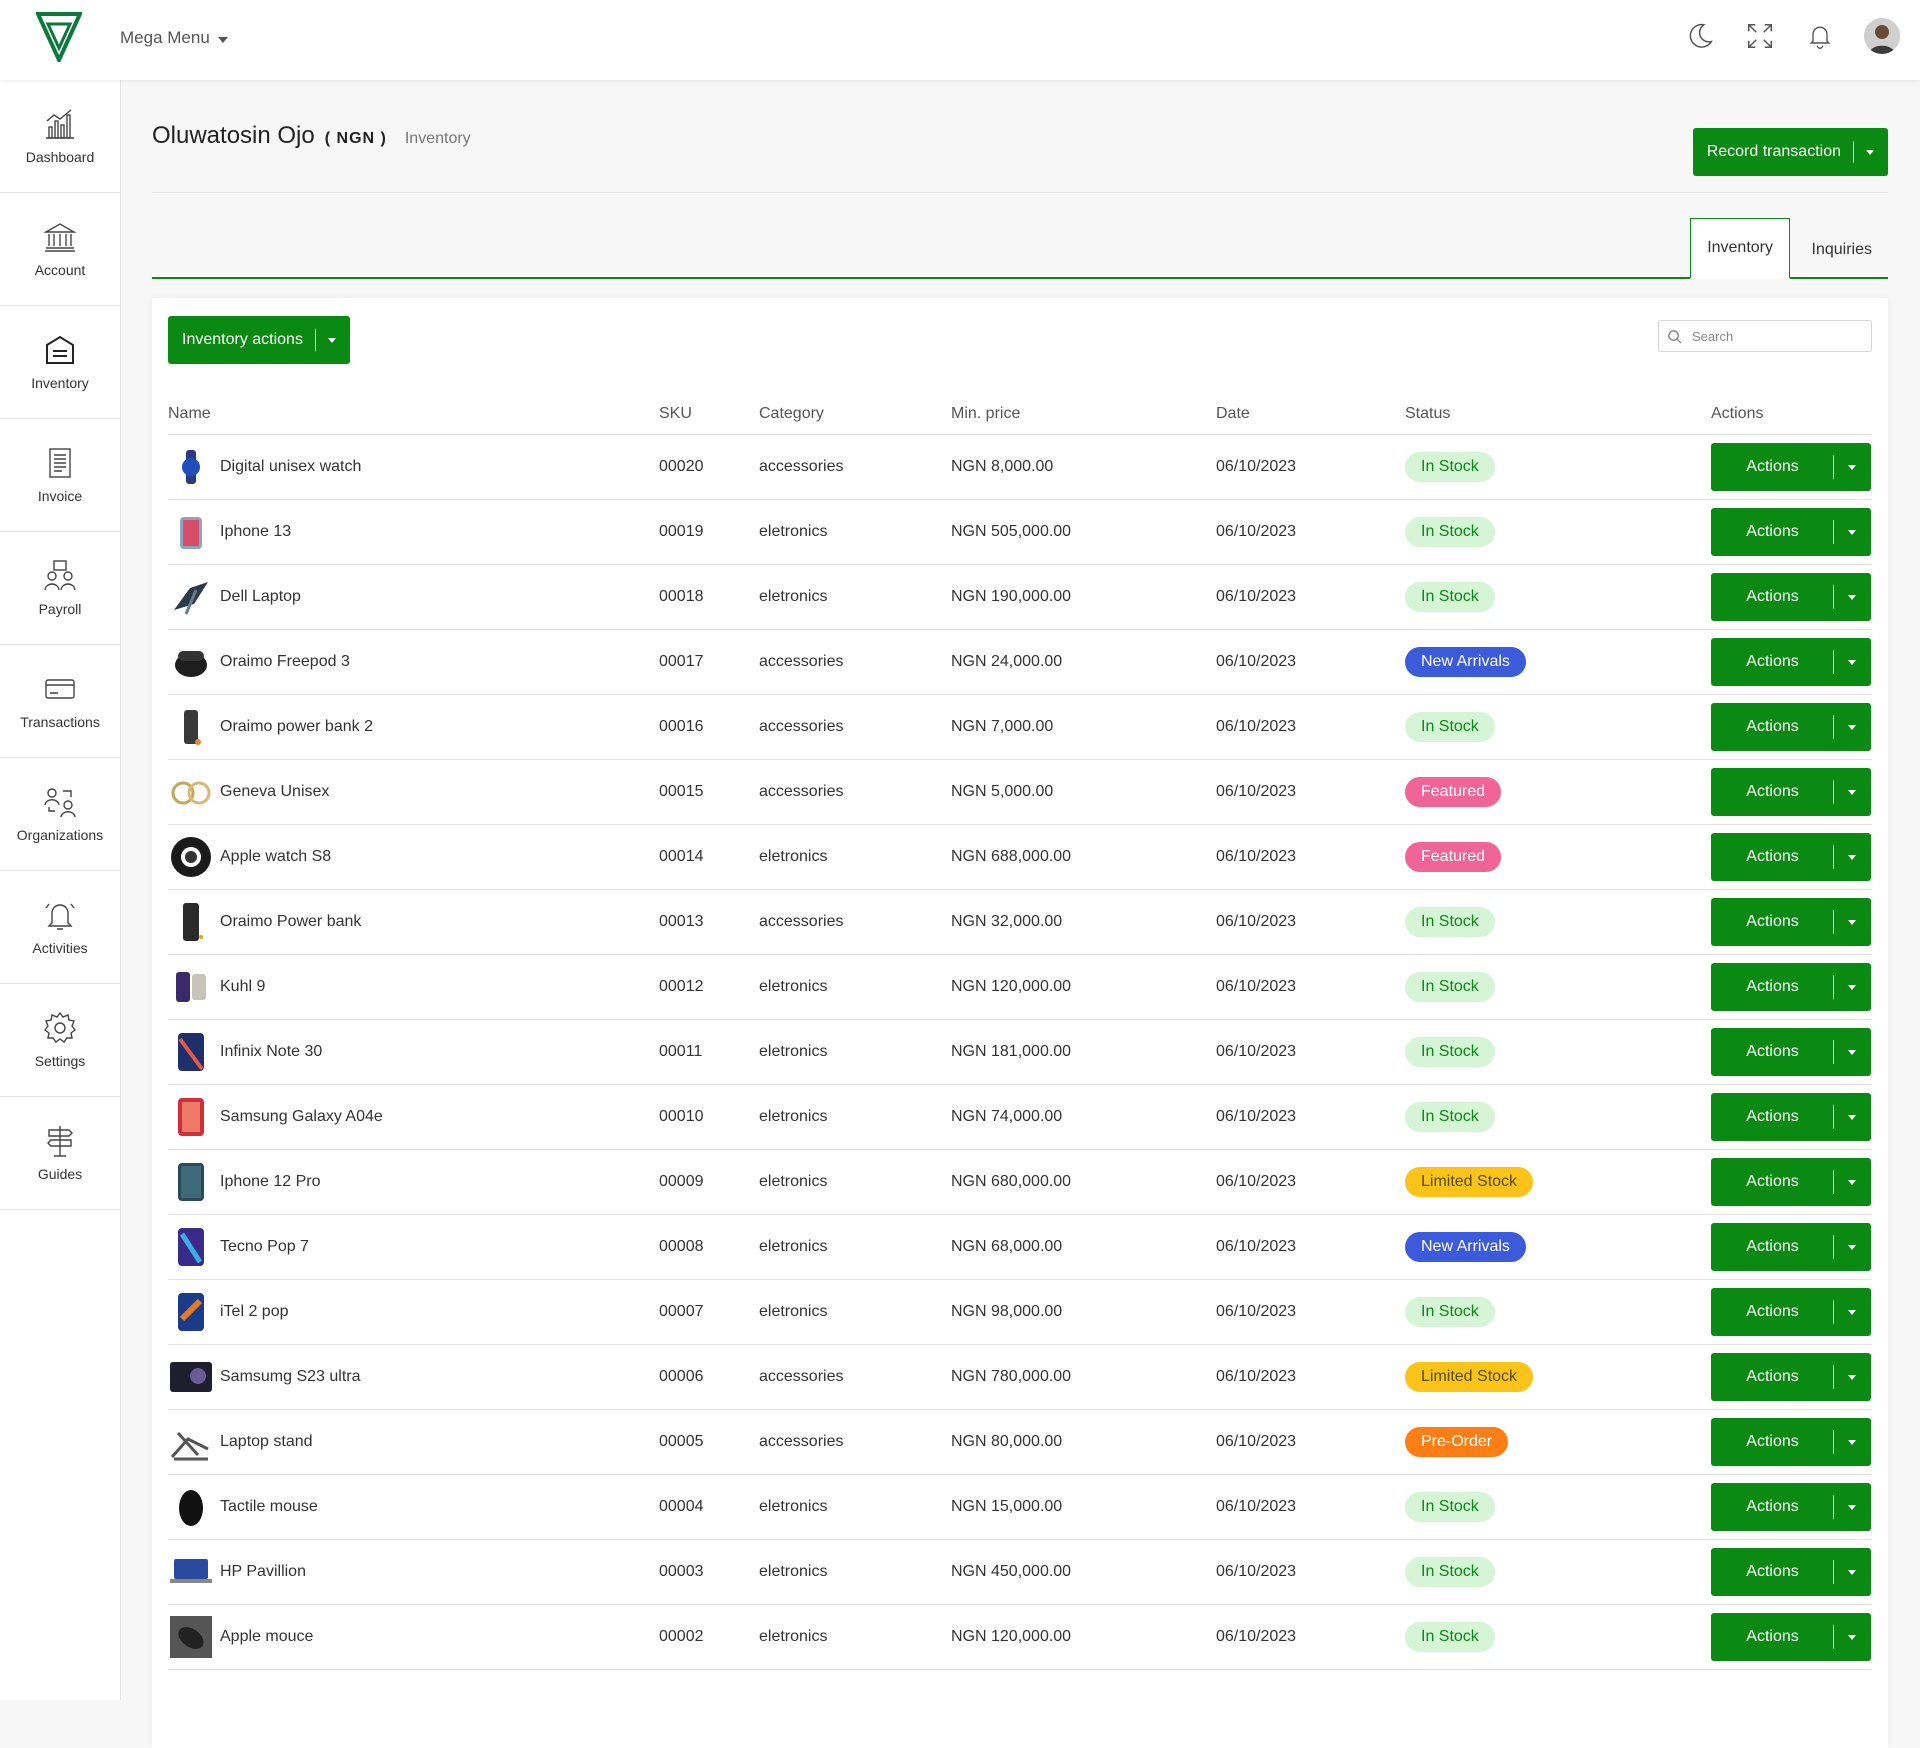 Image resolution: width=1920 pixels, height=1748 pixels. What do you see at coordinates (1882, 36) in the screenshot?
I see `avatar` at bounding box center [1882, 36].